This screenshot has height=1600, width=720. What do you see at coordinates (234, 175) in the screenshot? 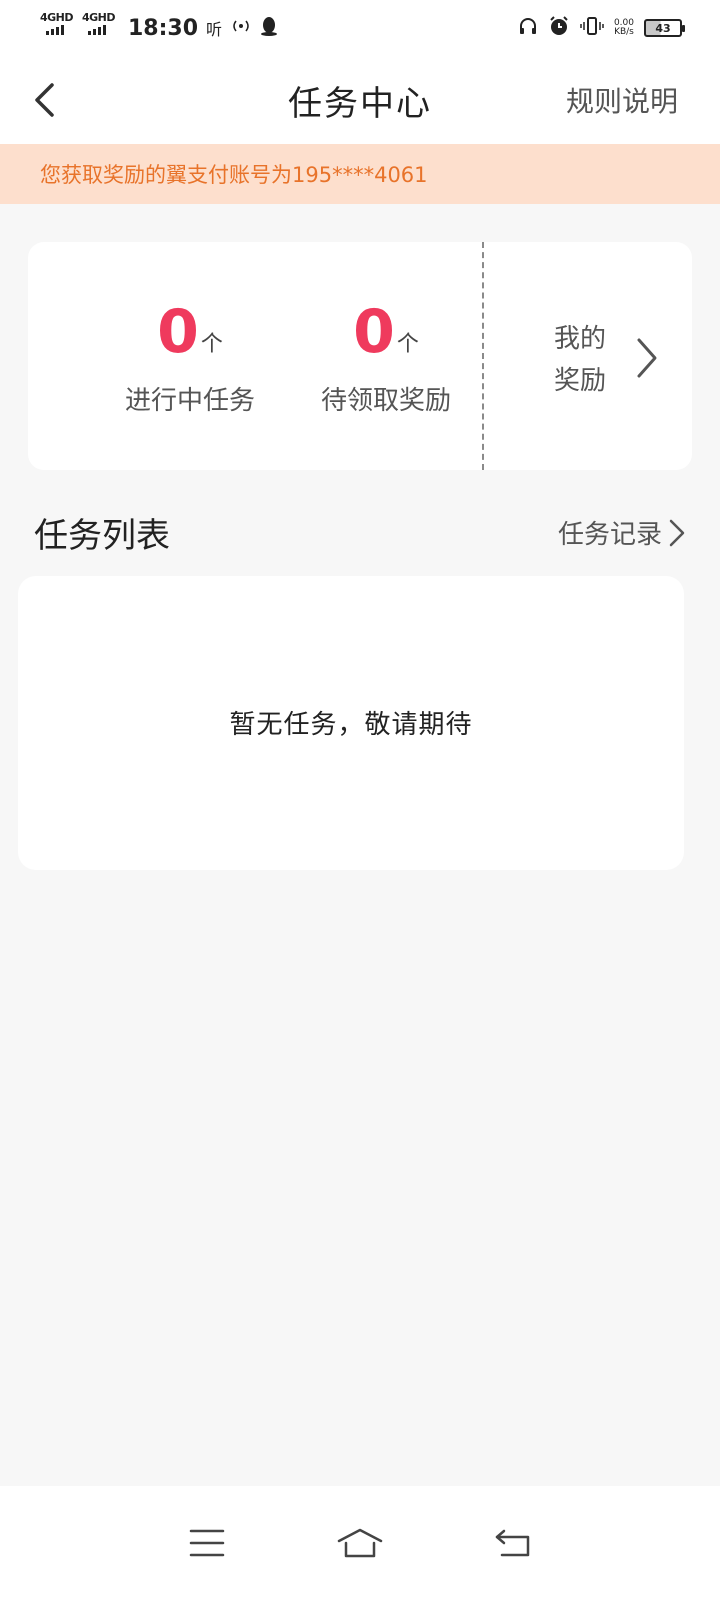
I see `account-notice-text: 您获取奖励的翼支付账号为195****4061` at bounding box center [234, 175].